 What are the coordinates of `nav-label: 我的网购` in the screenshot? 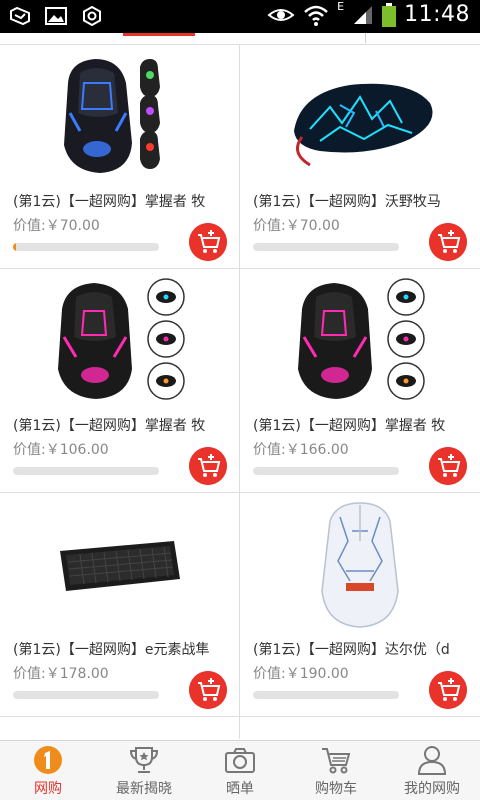 It's located at (432, 789).